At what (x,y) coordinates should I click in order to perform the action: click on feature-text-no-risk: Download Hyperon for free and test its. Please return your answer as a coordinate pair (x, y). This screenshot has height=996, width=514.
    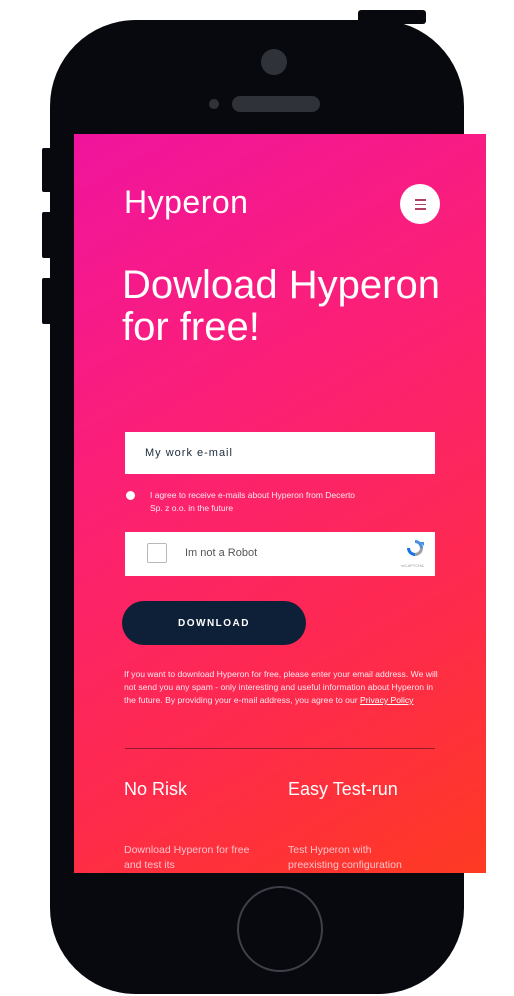
    Looking at the image, I should click on (187, 857).